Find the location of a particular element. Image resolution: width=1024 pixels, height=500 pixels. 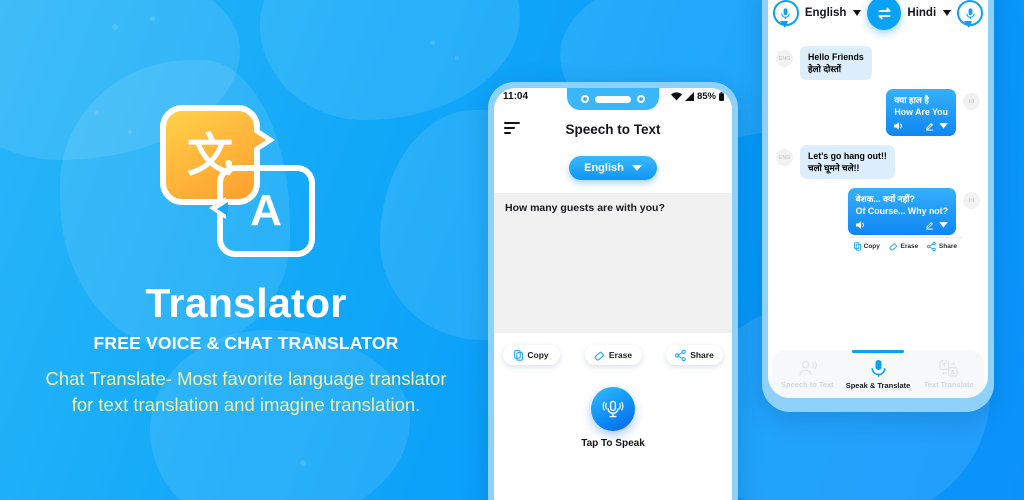

bubble-erase-button: Erase is located at coordinates (903, 246).